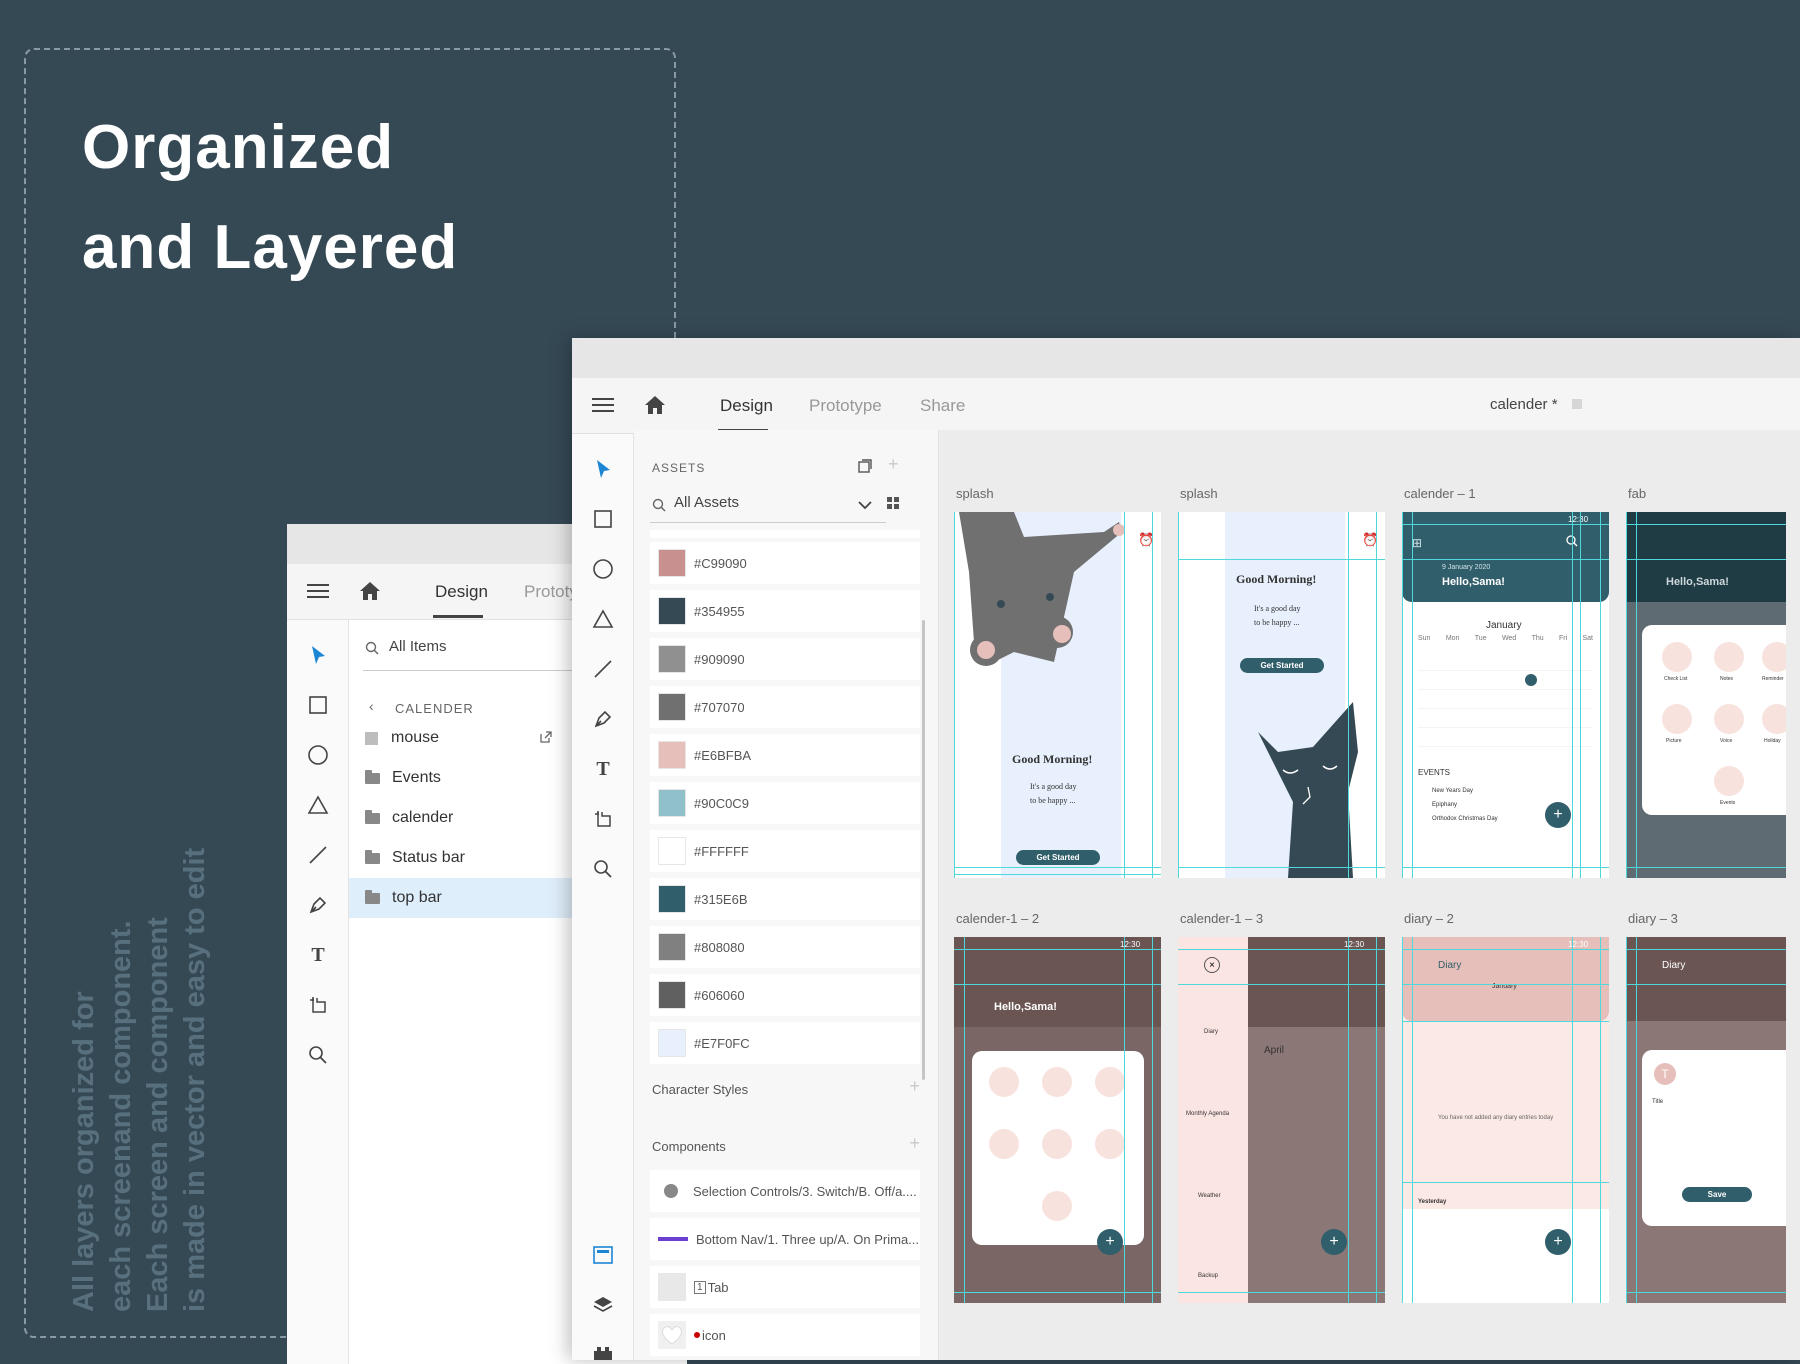 Image resolution: width=1800 pixels, height=1364 pixels. Describe the element at coordinates (1212, 965) in the screenshot. I see `close-icon: ×` at that location.